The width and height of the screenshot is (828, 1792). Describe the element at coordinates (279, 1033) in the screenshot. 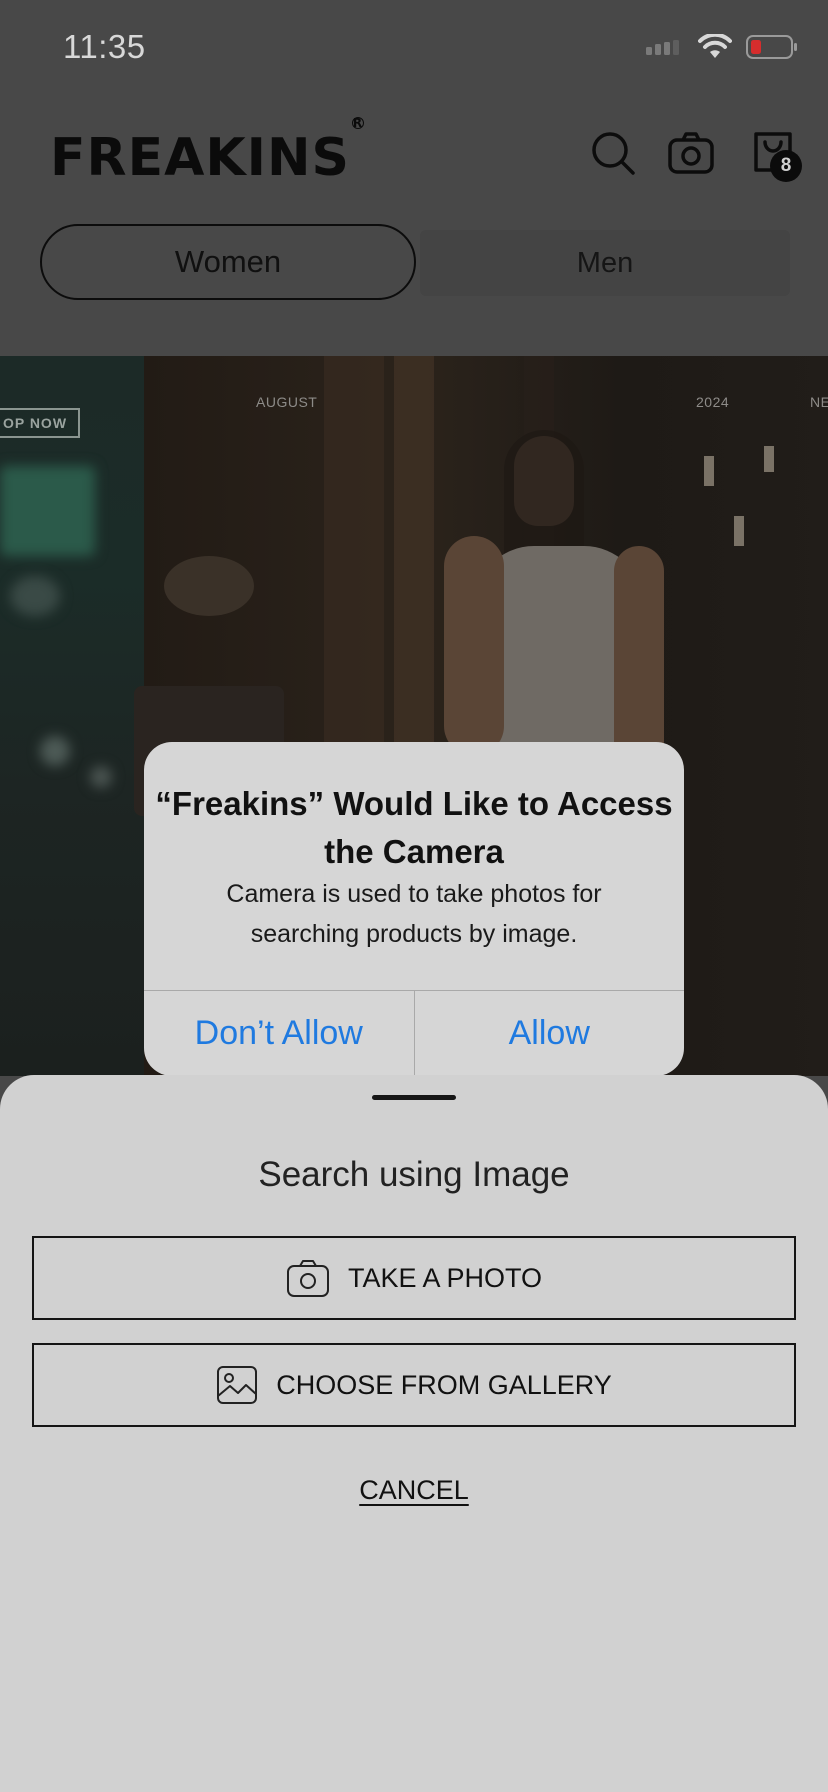

I see `dont-allow-button: Don’t Allow` at that location.